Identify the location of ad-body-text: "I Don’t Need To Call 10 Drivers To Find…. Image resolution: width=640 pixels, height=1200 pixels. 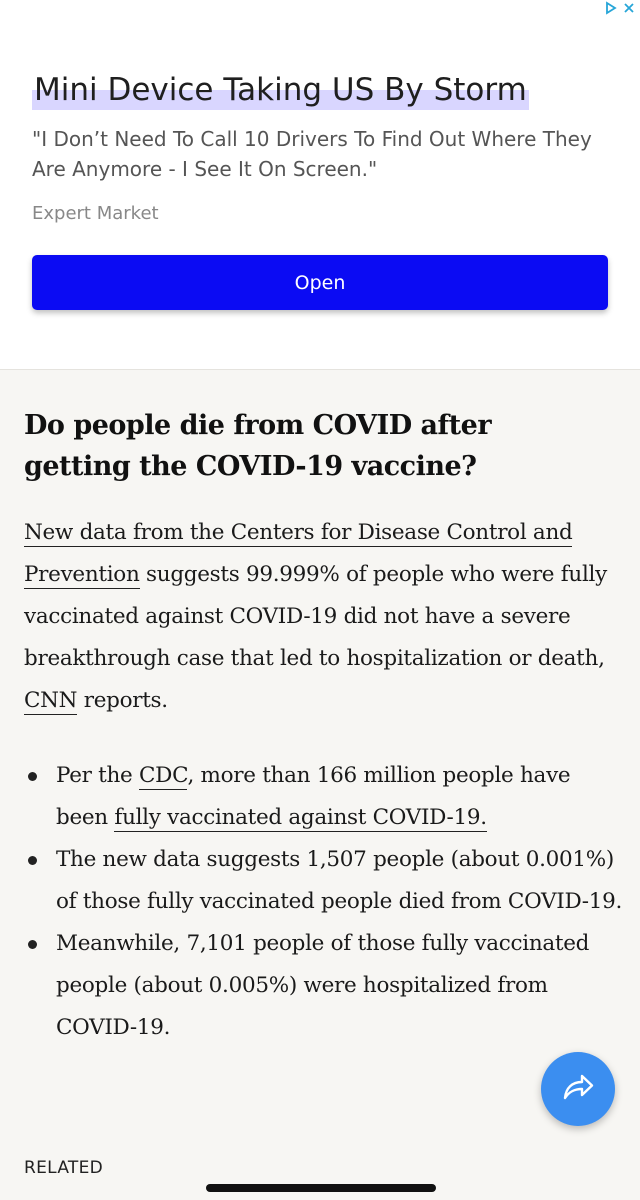
(312, 154).